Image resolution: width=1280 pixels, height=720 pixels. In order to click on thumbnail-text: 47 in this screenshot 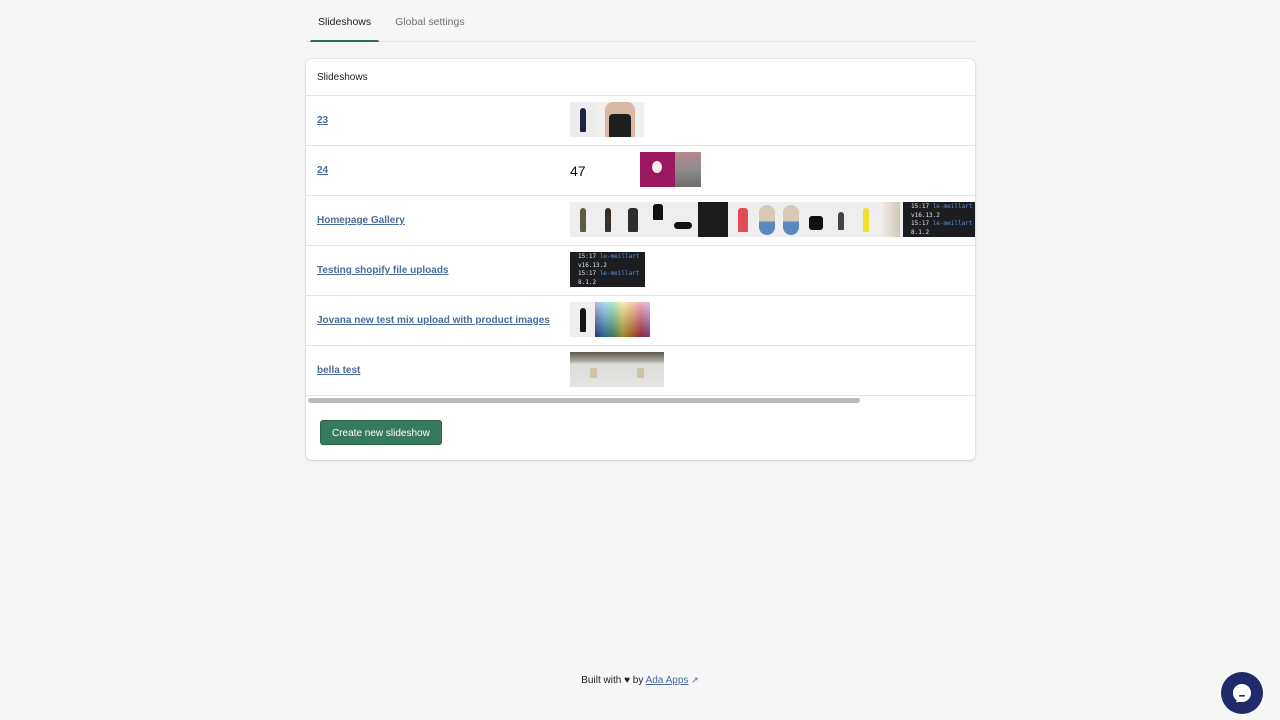, I will do `click(605, 169)`.